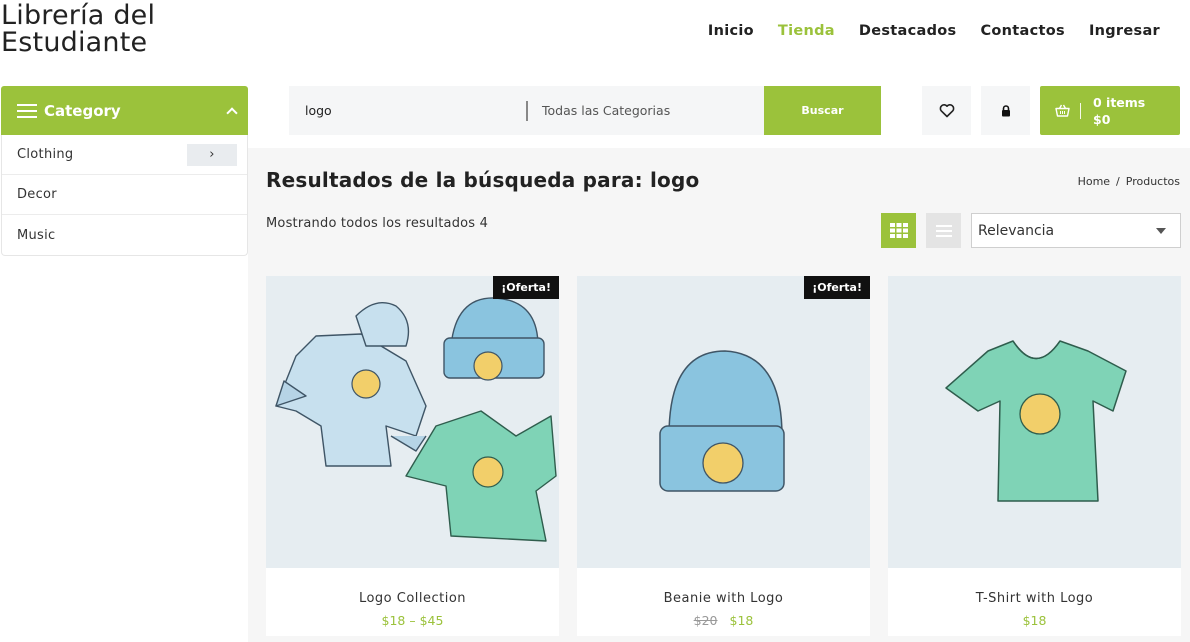 The image size is (1190, 642). Describe the element at coordinates (1119, 102) in the screenshot. I see `cart-items: 0 items` at that location.